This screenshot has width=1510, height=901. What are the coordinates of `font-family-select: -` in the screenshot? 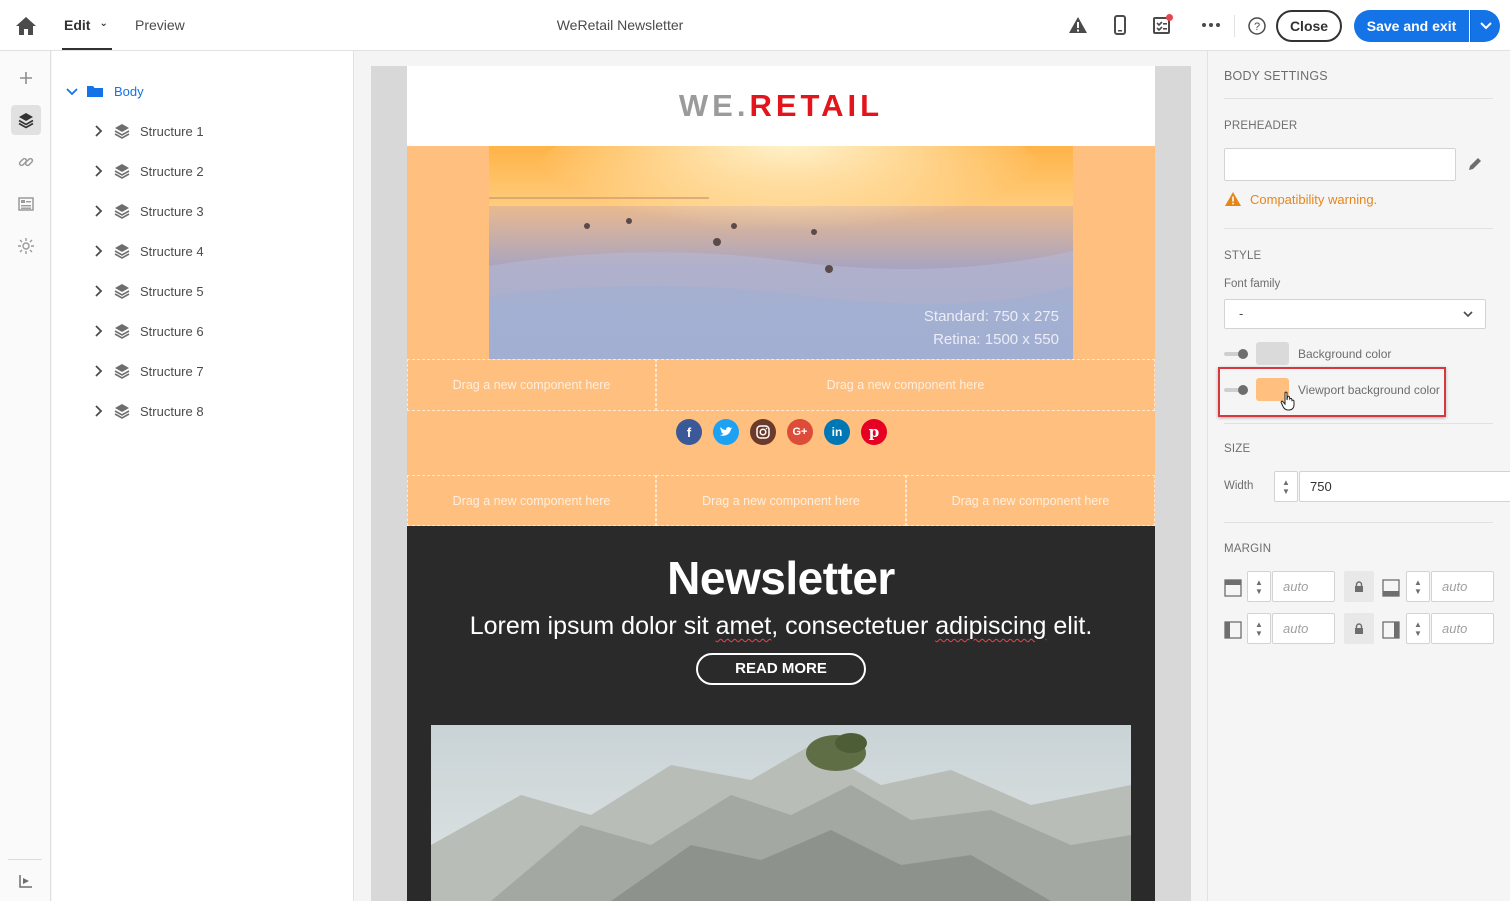 It's located at (1355, 314).